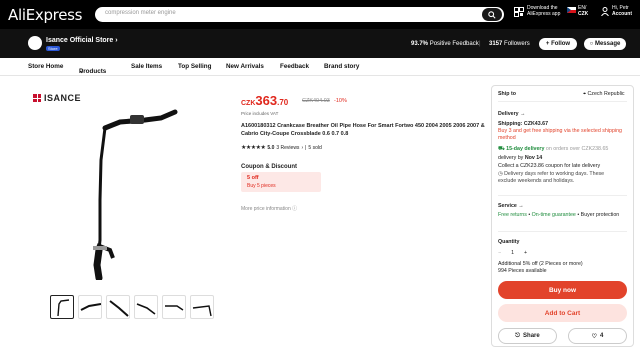 The image size is (640, 349). I want to click on aliexpress-logo: AliExpress, so click(45, 15).